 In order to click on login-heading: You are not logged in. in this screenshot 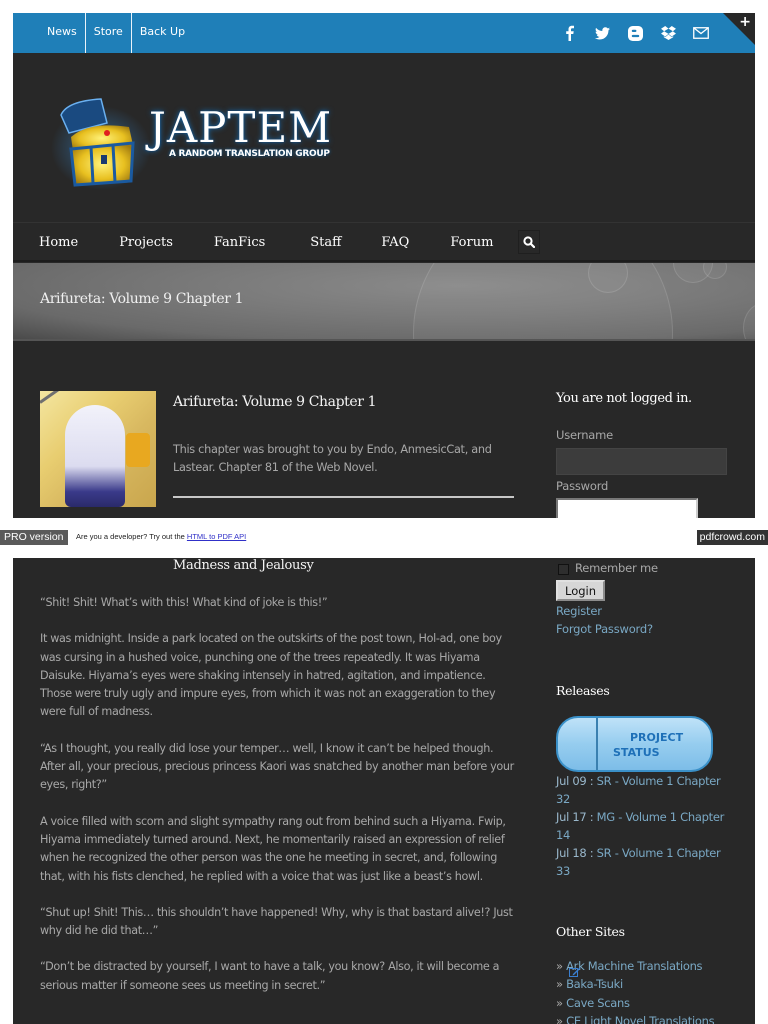, I will do `click(624, 398)`.